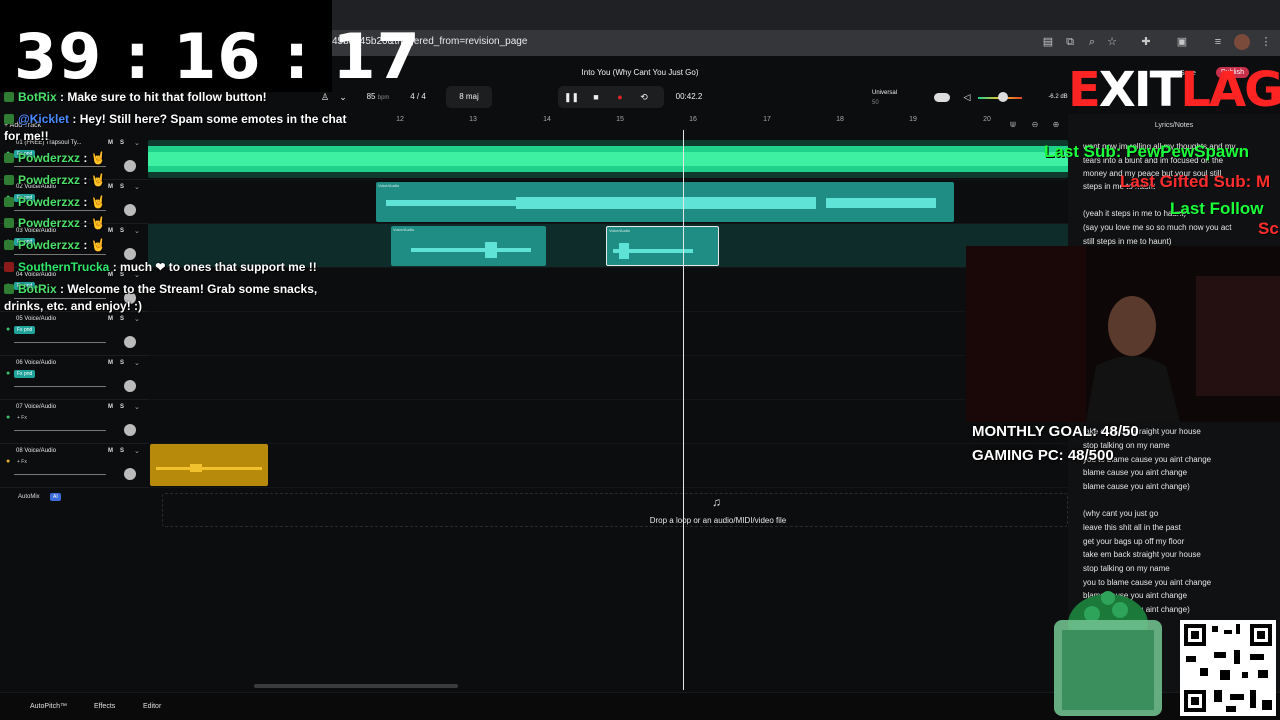 This screenshot has height=720, width=1280. Describe the element at coordinates (1035, 125) in the screenshot. I see `zoom-out-icon: ⊖` at that location.